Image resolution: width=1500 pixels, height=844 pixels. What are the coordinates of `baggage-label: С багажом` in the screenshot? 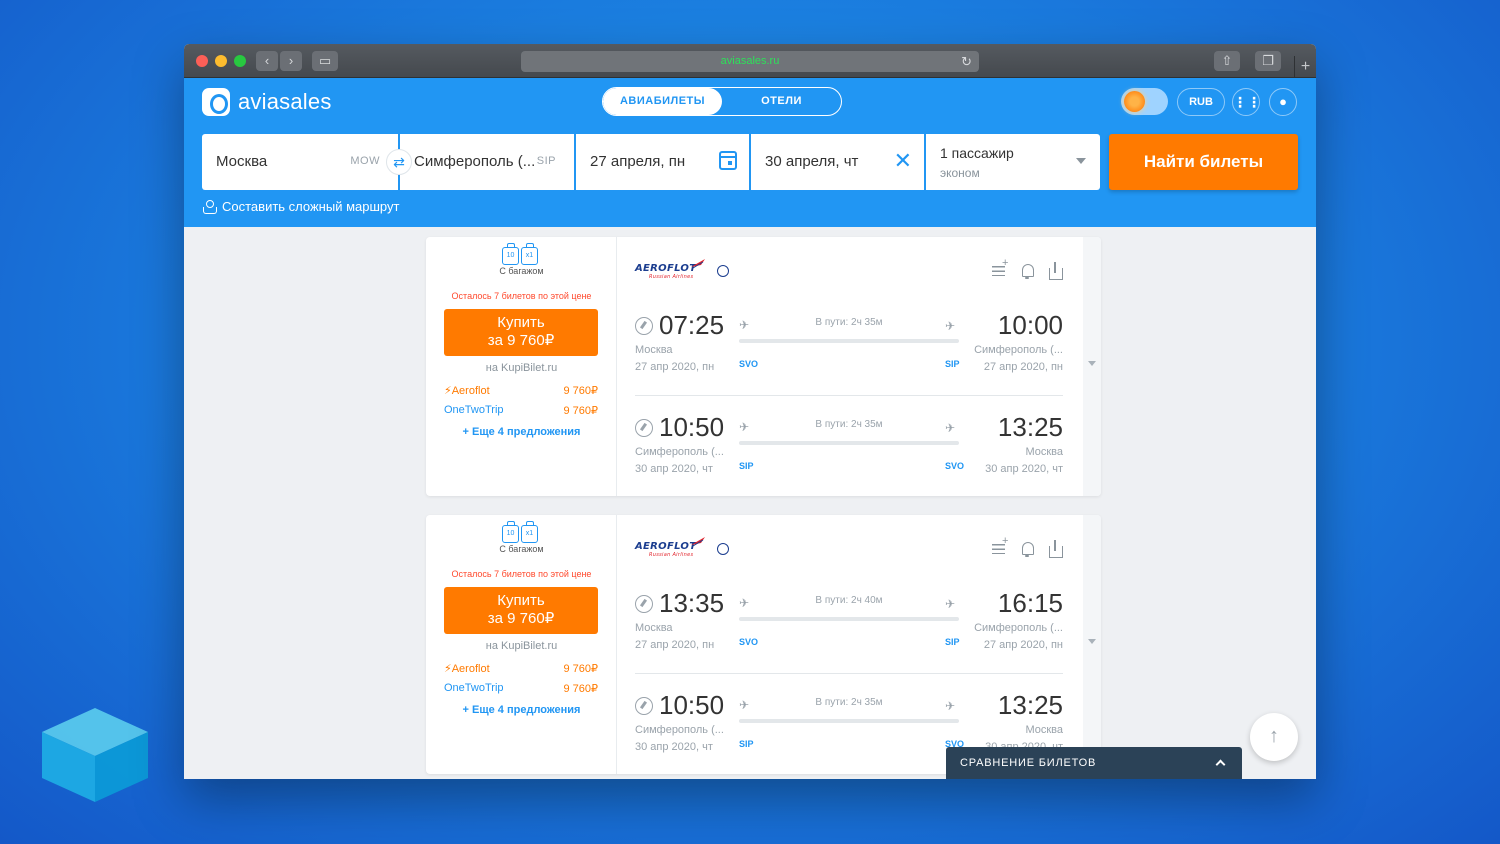 It's located at (521, 549).